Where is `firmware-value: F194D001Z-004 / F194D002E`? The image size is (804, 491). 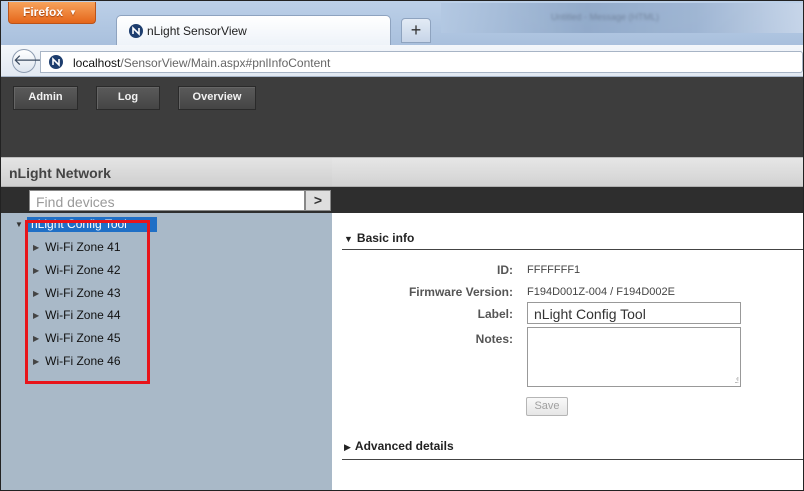 firmware-value: F194D001Z-004 / F194D002E is located at coordinates (601, 292).